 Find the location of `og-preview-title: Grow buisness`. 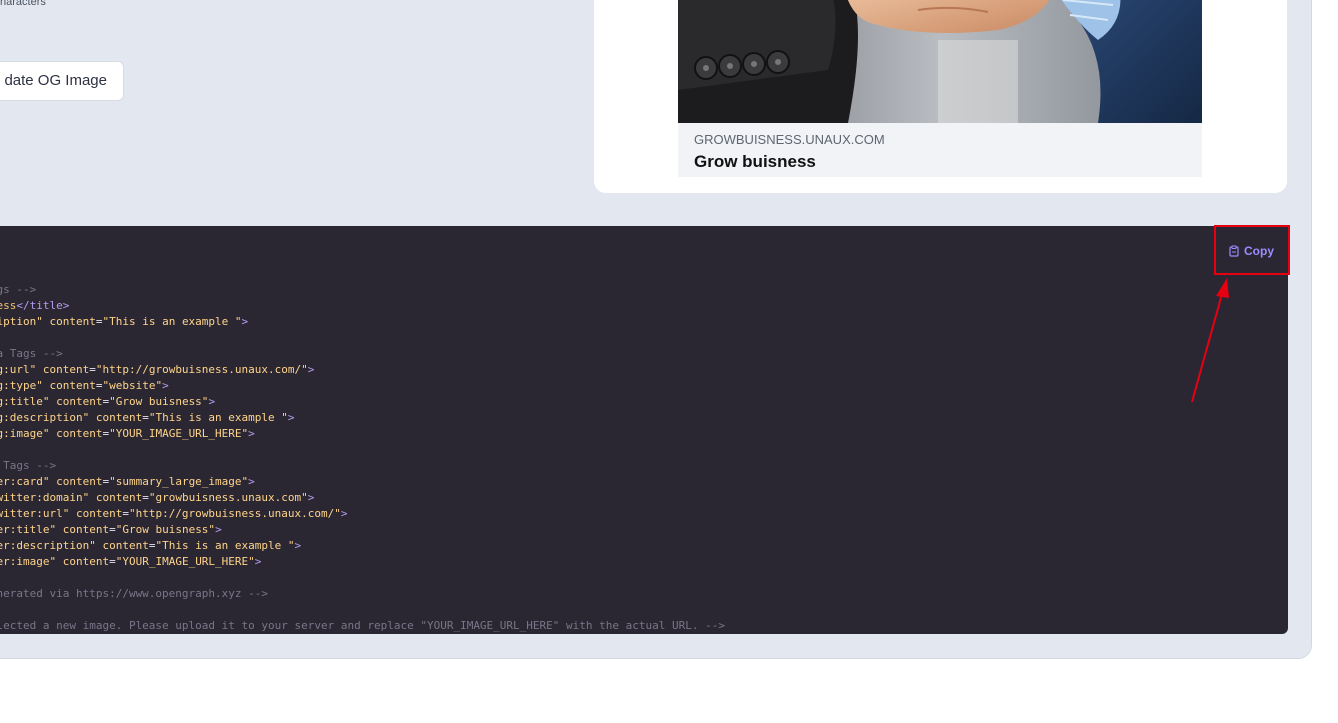

og-preview-title: Grow buisness is located at coordinates (755, 161).